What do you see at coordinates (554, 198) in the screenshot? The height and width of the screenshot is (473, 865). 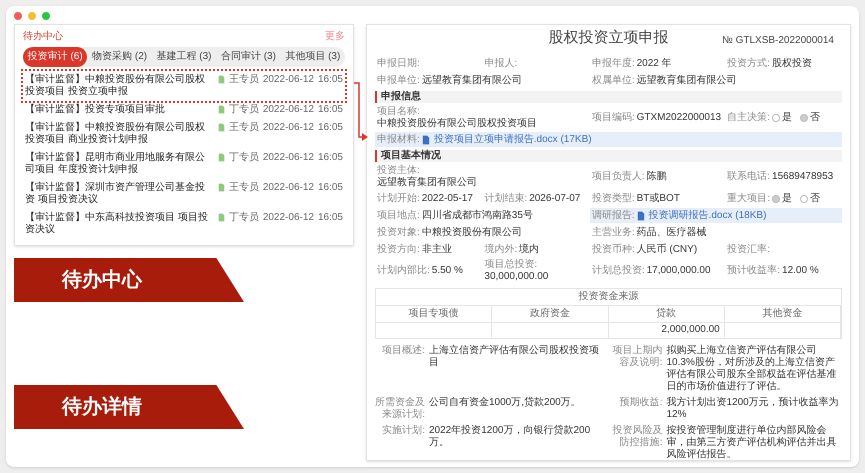 I see `field-value: 2026-07-07` at bounding box center [554, 198].